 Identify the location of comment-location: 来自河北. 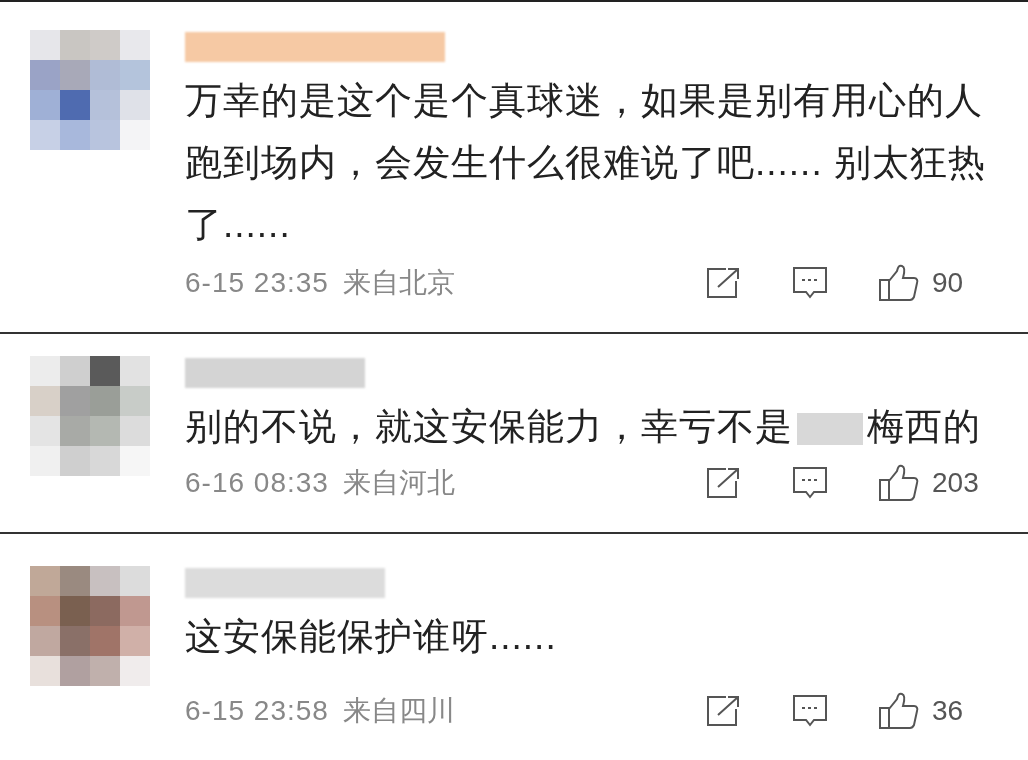
(398, 483).